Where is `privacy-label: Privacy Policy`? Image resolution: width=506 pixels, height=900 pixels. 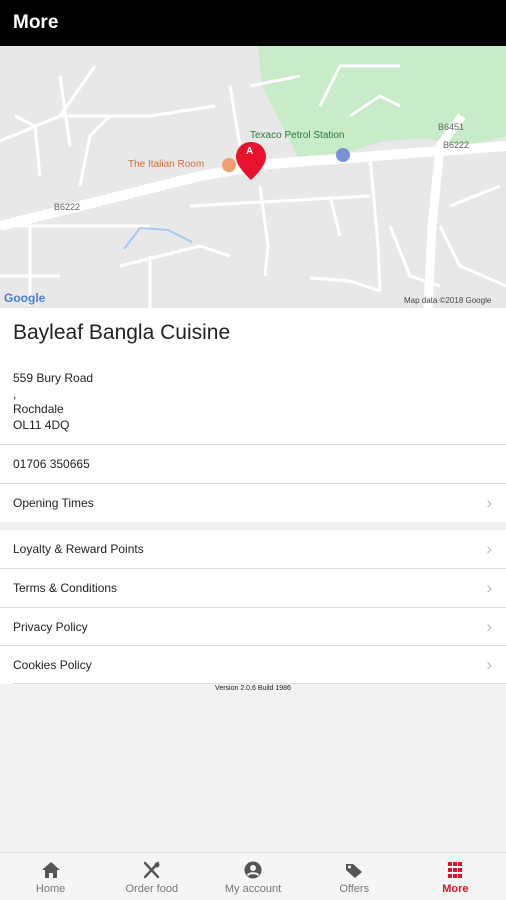
privacy-label: Privacy Policy is located at coordinates (50, 627).